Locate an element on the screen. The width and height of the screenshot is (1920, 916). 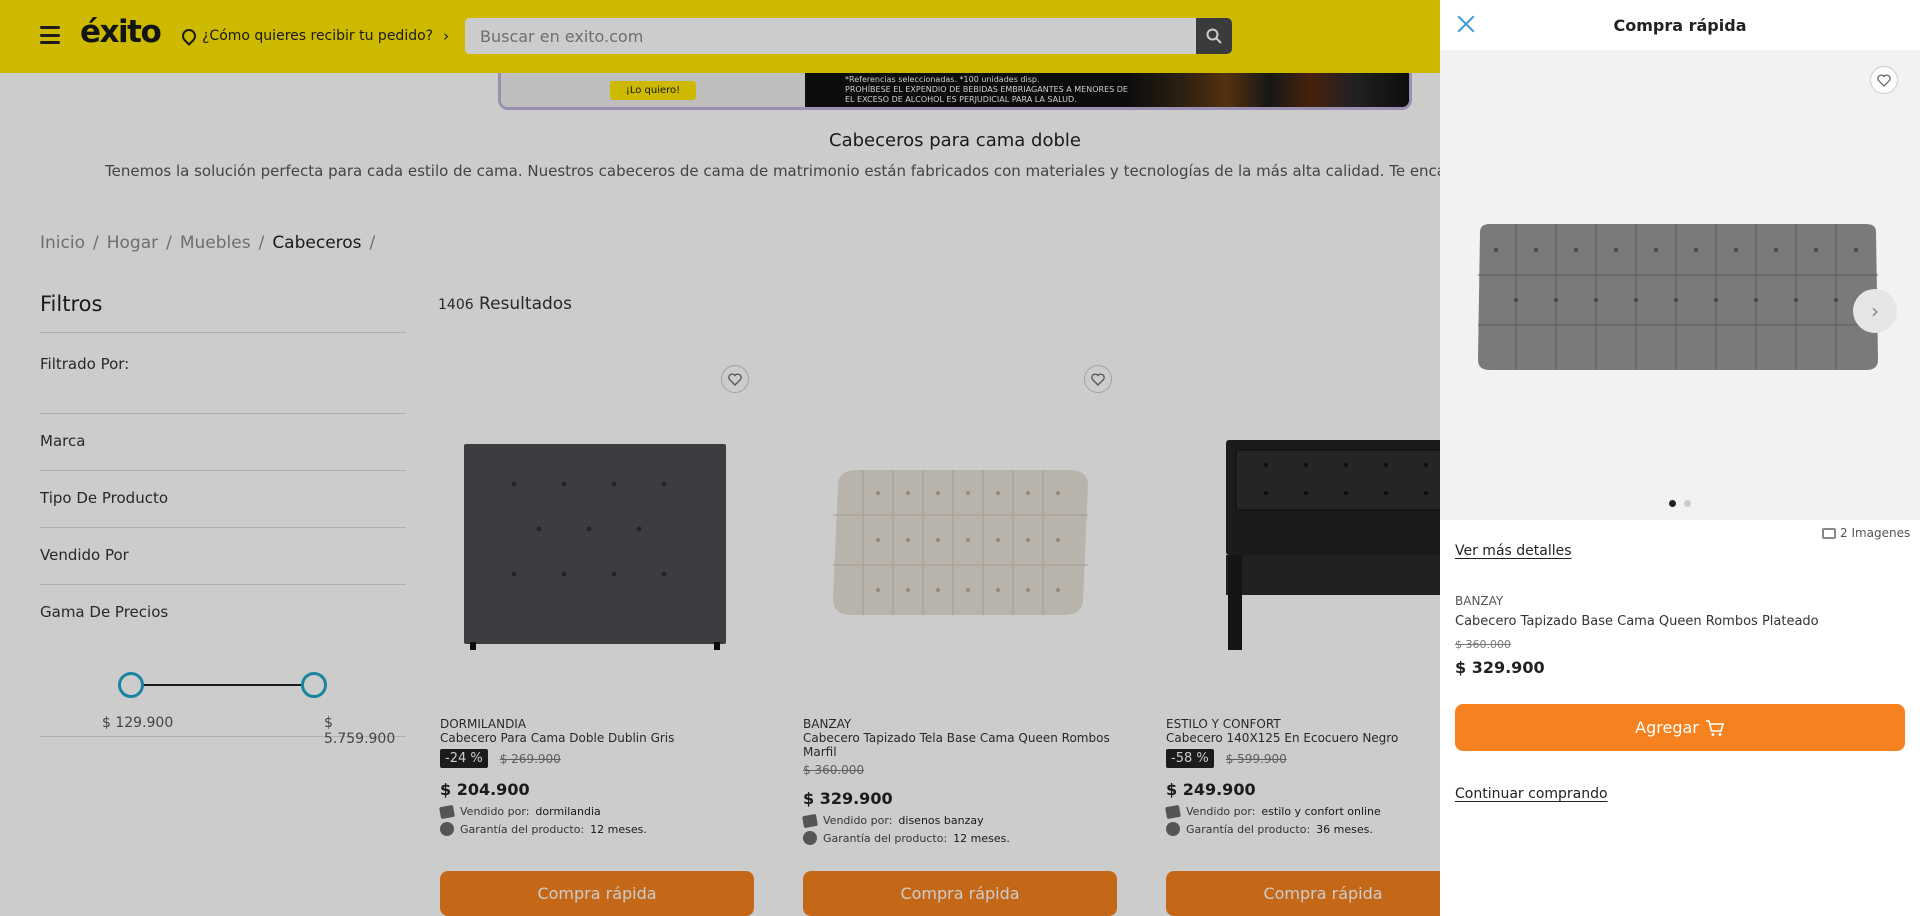
quick-buy-header: Compra rápida is located at coordinates (1680, 25).